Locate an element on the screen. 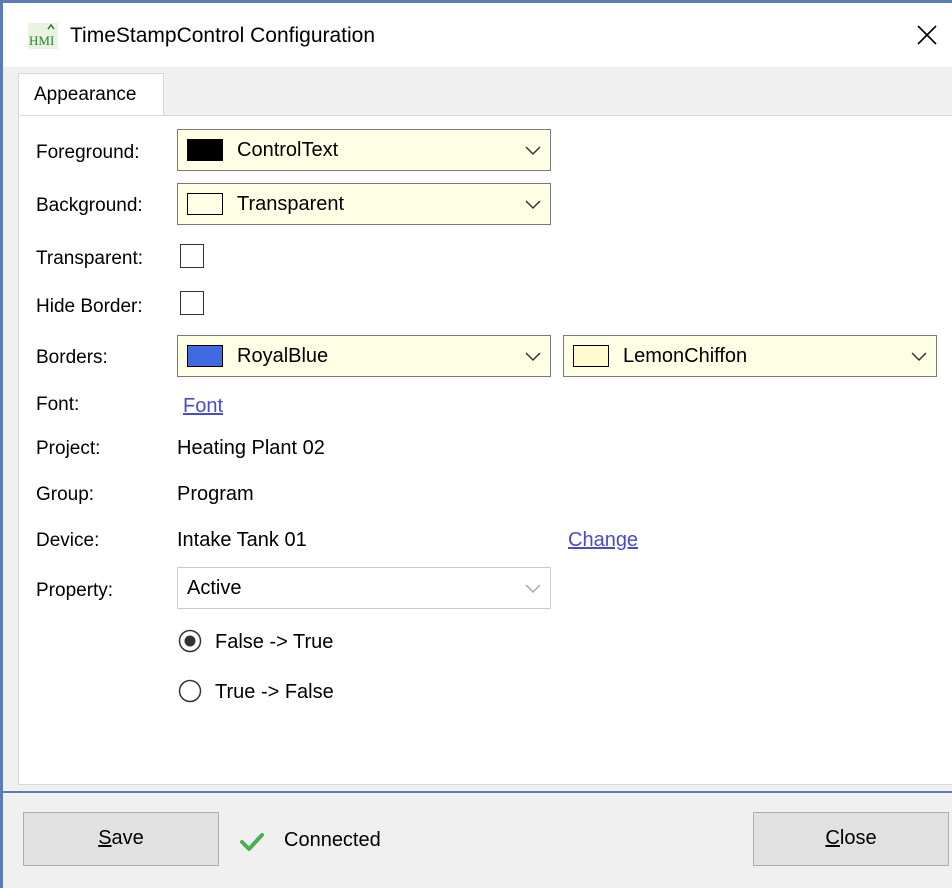 Image resolution: width=952 pixels, height=888 pixels. border-secondary-value: LemonChiffon is located at coordinates (685, 356).